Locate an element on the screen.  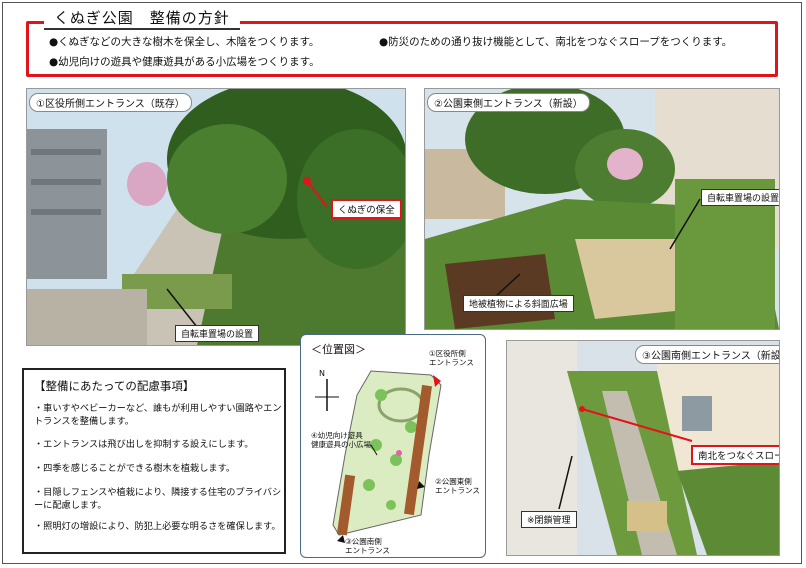
label-slope-plaza: 地被植物による斜面広場 is located at coordinates (518, 303).